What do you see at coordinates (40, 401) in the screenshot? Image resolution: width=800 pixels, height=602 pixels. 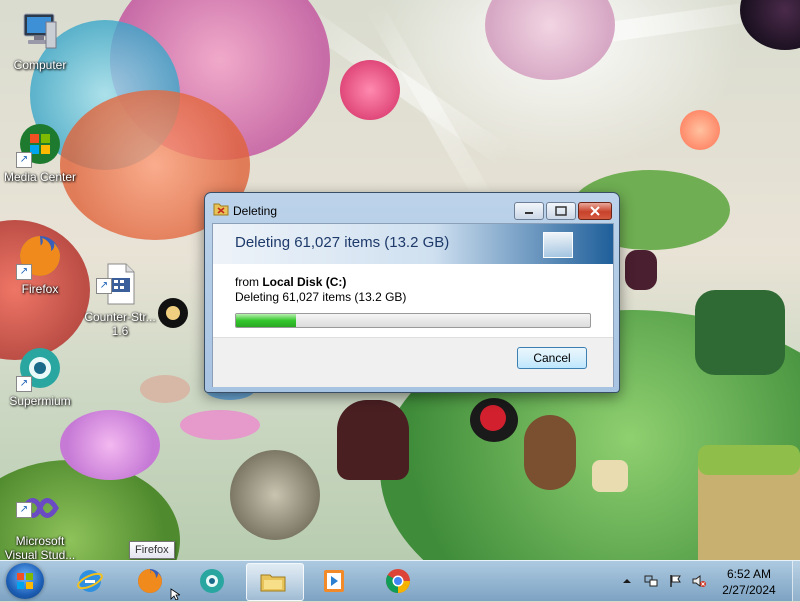 I see `desktop-icon-label: Supermium` at bounding box center [40, 401].